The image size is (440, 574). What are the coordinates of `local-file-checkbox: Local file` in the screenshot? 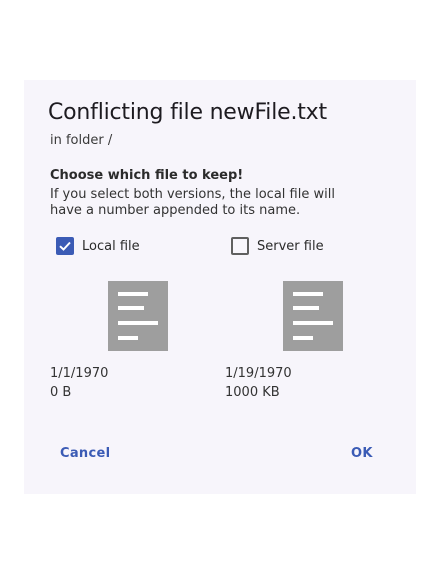 It's located at (98, 246).